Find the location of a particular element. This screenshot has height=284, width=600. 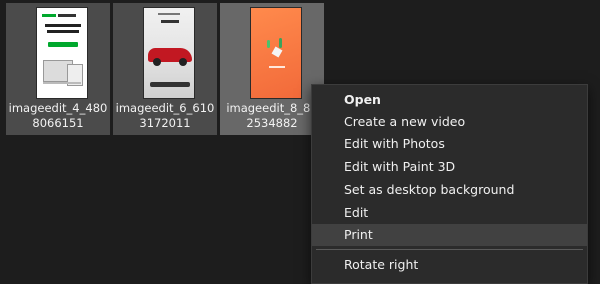

menu-item-open: Open is located at coordinates (449, 100).